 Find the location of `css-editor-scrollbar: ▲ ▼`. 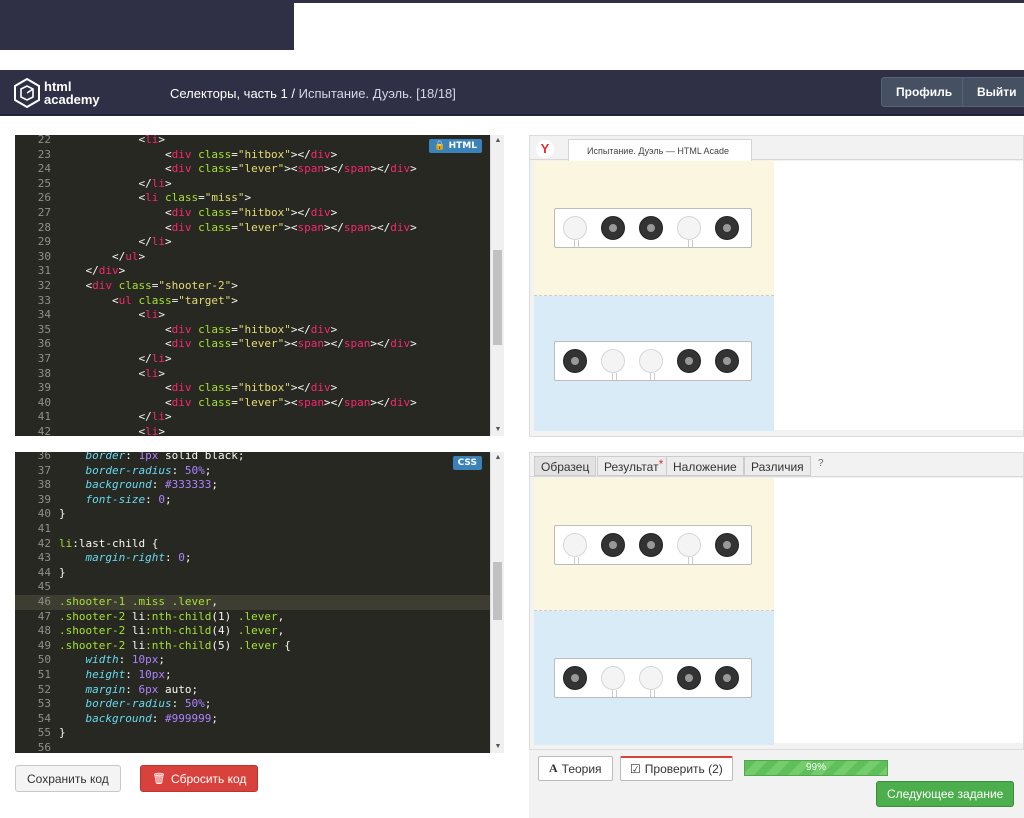

css-editor-scrollbar: ▲ ▼ is located at coordinates (497, 602).